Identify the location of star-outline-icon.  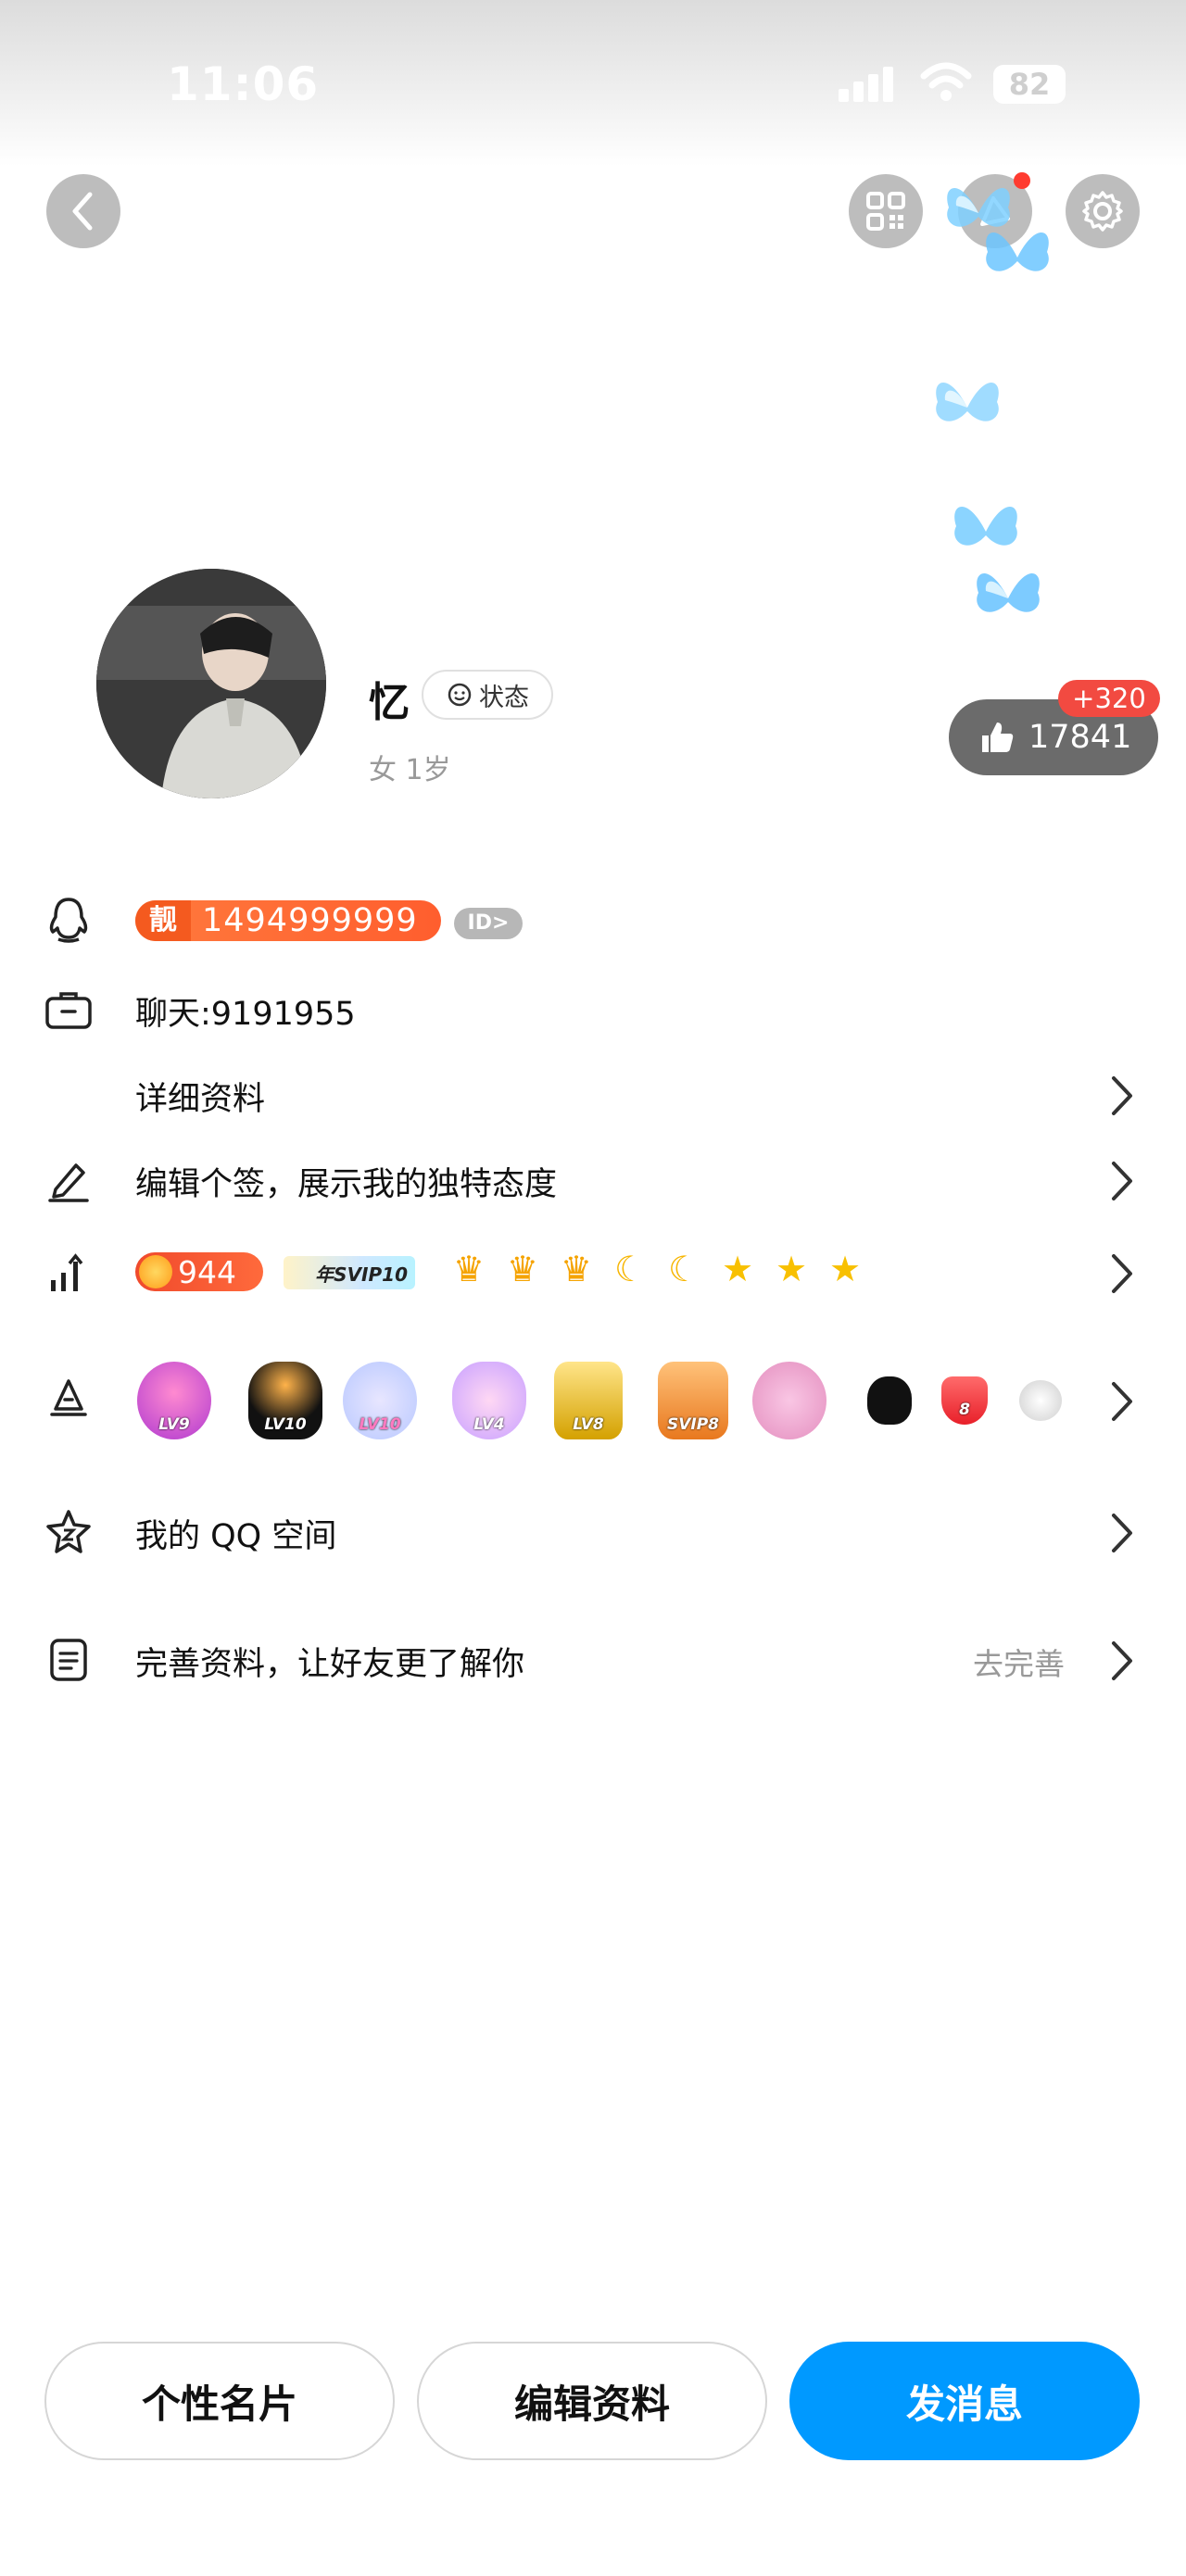
(69, 1532).